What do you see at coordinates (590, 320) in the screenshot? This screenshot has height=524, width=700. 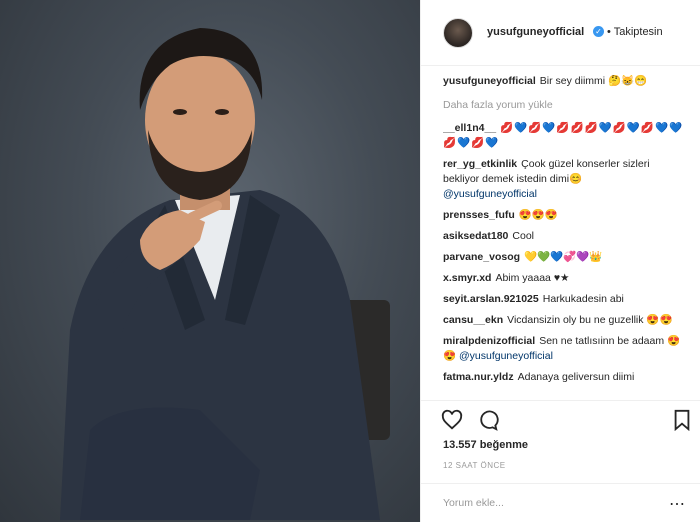 I see `comment-text: Vicdansizin oly bu ne guzellik 😍😍` at bounding box center [590, 320].